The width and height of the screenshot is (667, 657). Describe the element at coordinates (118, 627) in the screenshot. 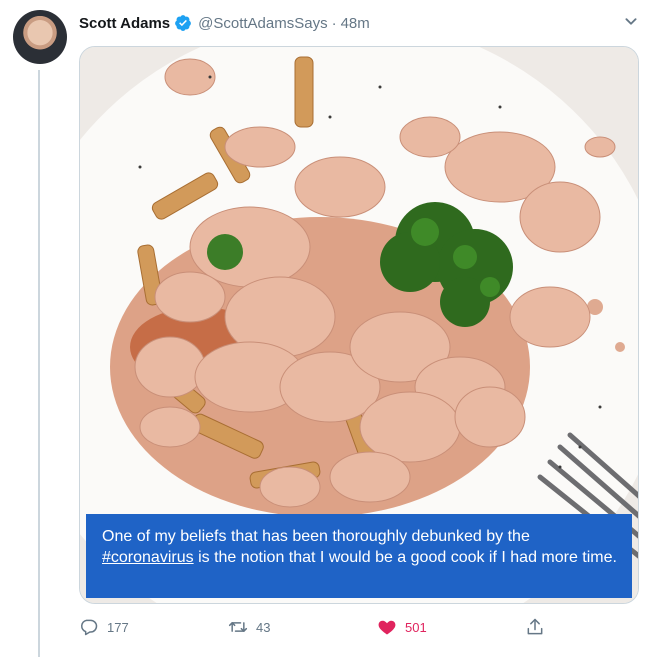

I see `reply-count: 177` at that location.